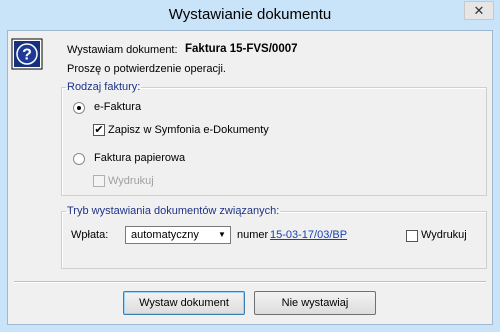 The height and width of the screenshot is (332, 500). I want to click on payment-mode-value: automatyczny, so click(165, 235).